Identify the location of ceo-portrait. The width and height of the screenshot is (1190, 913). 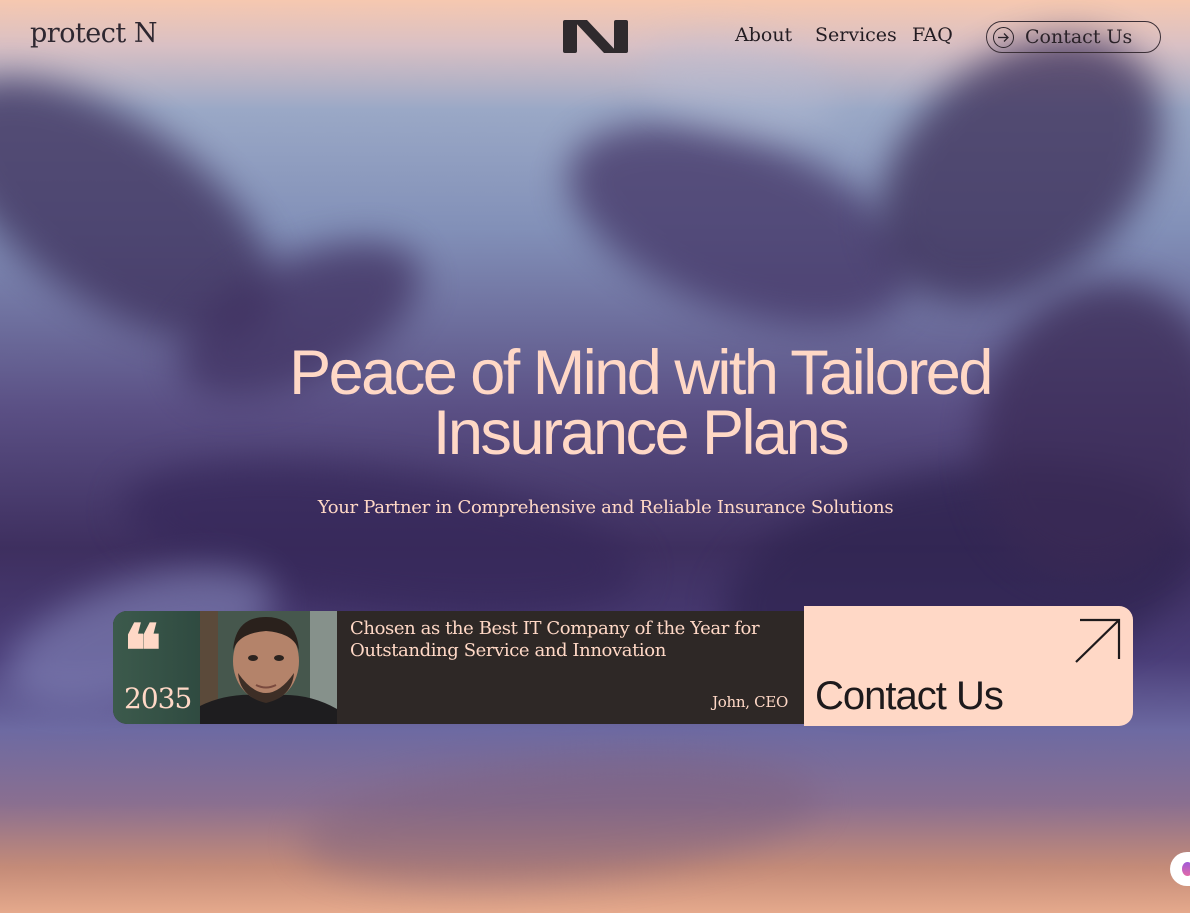
(268, 667).